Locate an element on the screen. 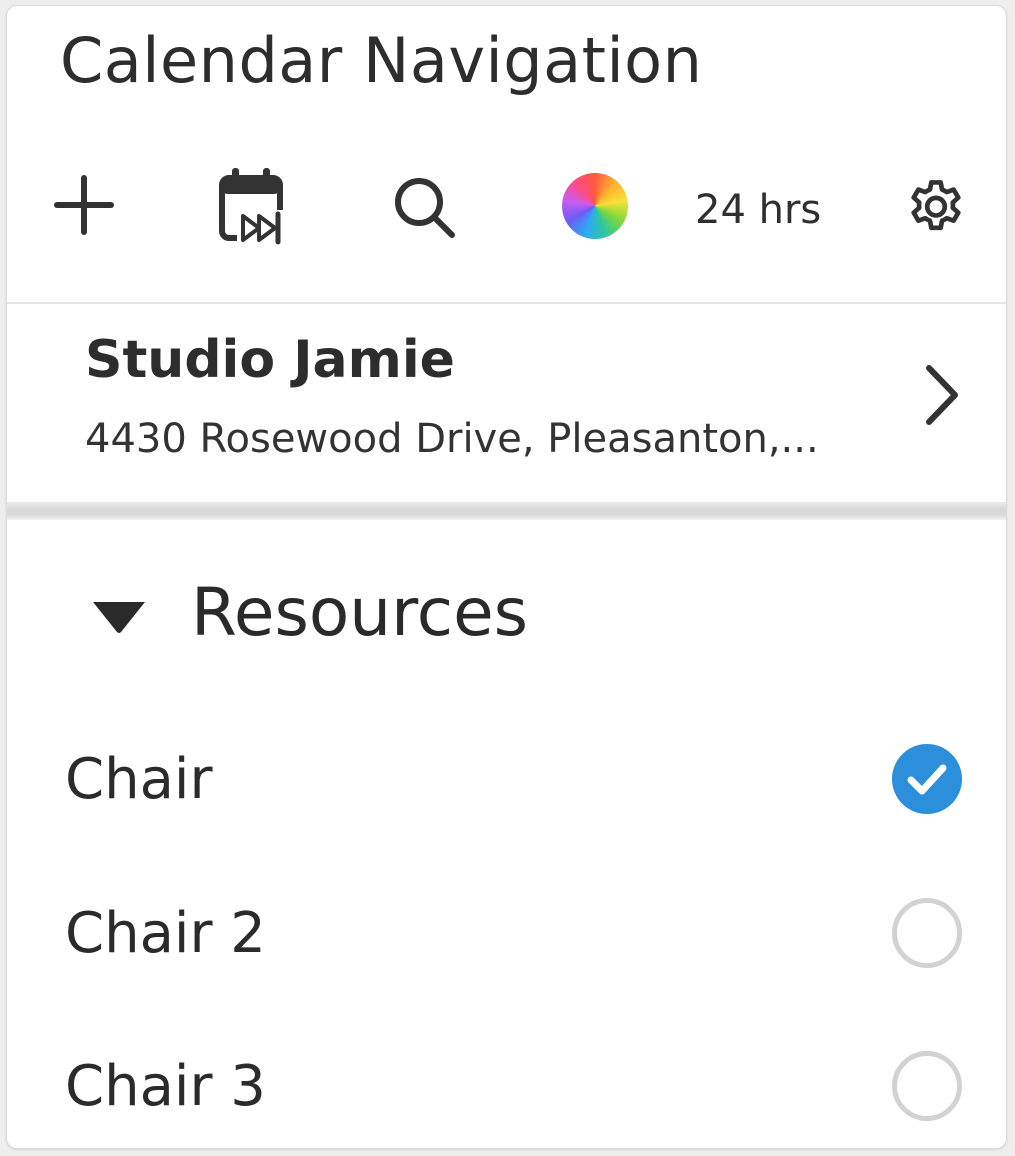 The width and height of the screenshot is (1015, 1156). section-divider is located at coordinates (506, 511).